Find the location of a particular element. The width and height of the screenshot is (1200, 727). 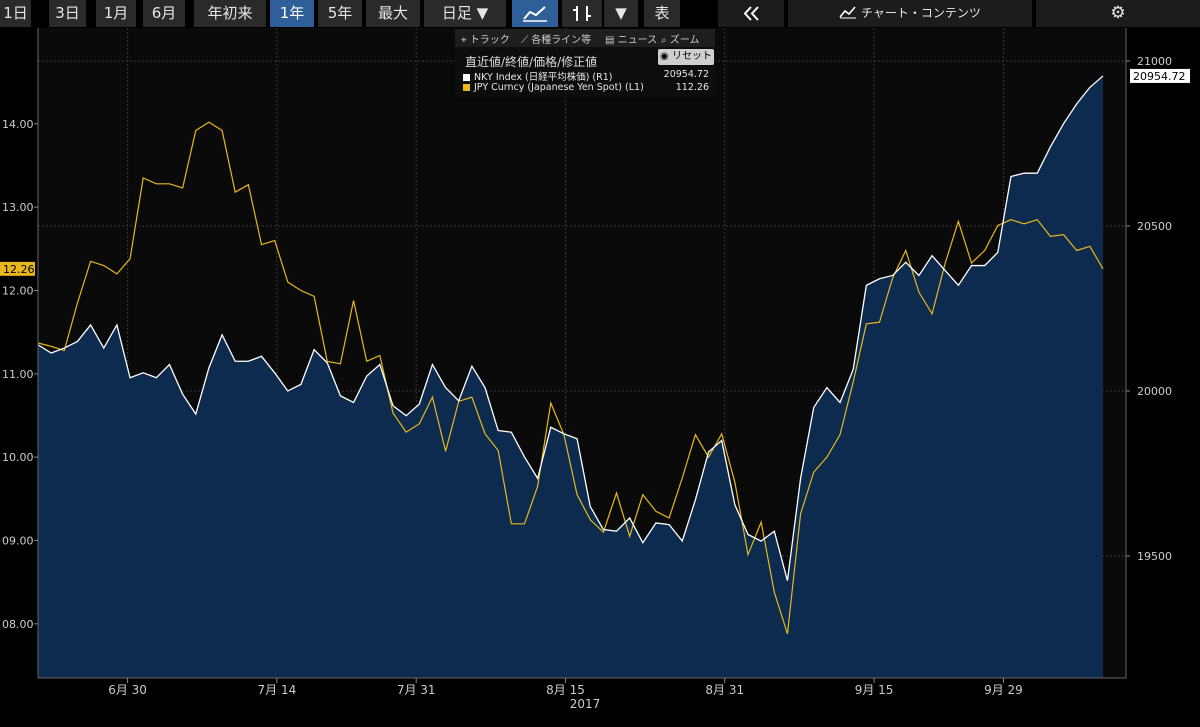

x-tick-label: 6月 30 is located at coordinates (127, 690).